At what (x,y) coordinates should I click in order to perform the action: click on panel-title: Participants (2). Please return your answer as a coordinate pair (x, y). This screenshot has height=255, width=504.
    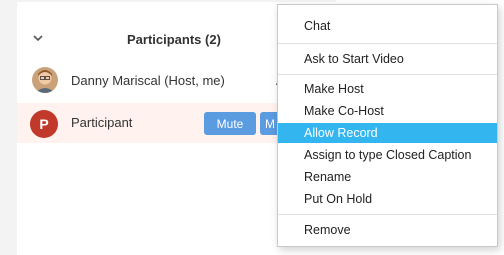
    Looking at the image, I should click on (174, 39).